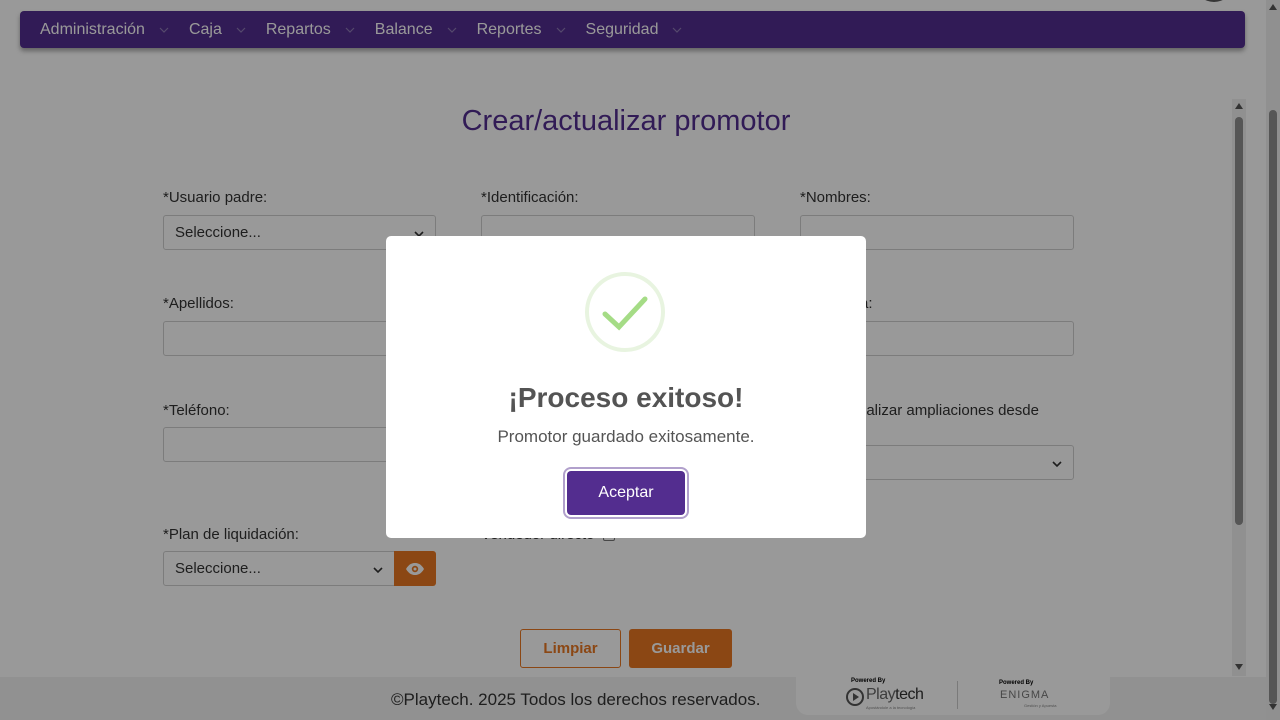 Image resolution: width=1280 pixels, height=720 pixels. I want to click on dialog-title: ¡Proceso exitoso!, so click(626, 397).